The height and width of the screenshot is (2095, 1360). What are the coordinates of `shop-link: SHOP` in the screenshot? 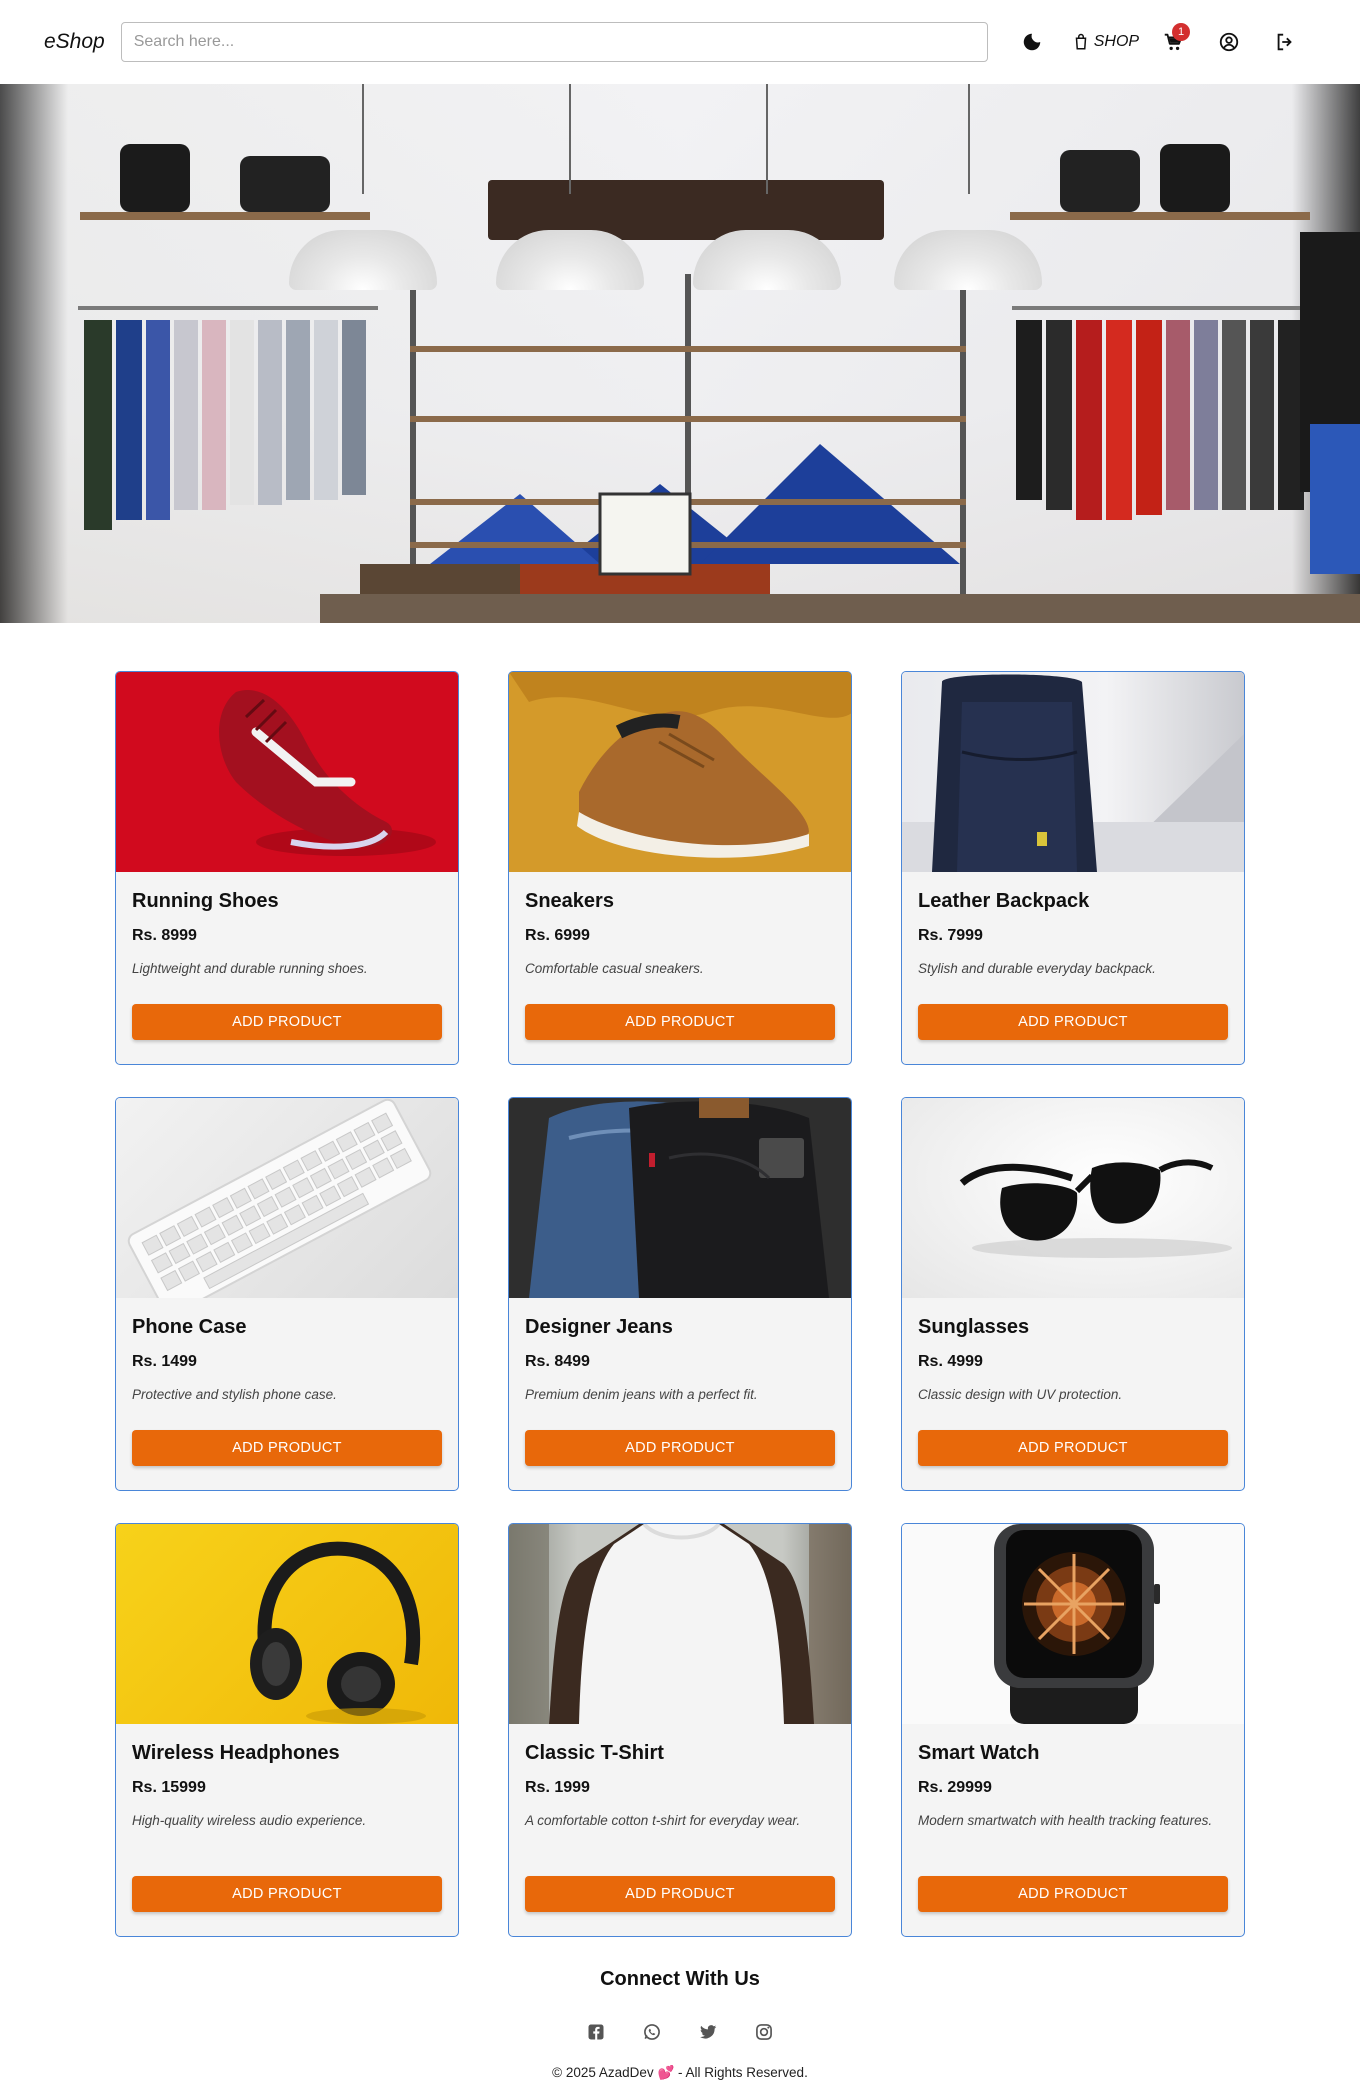 It's located at (1105, 42).